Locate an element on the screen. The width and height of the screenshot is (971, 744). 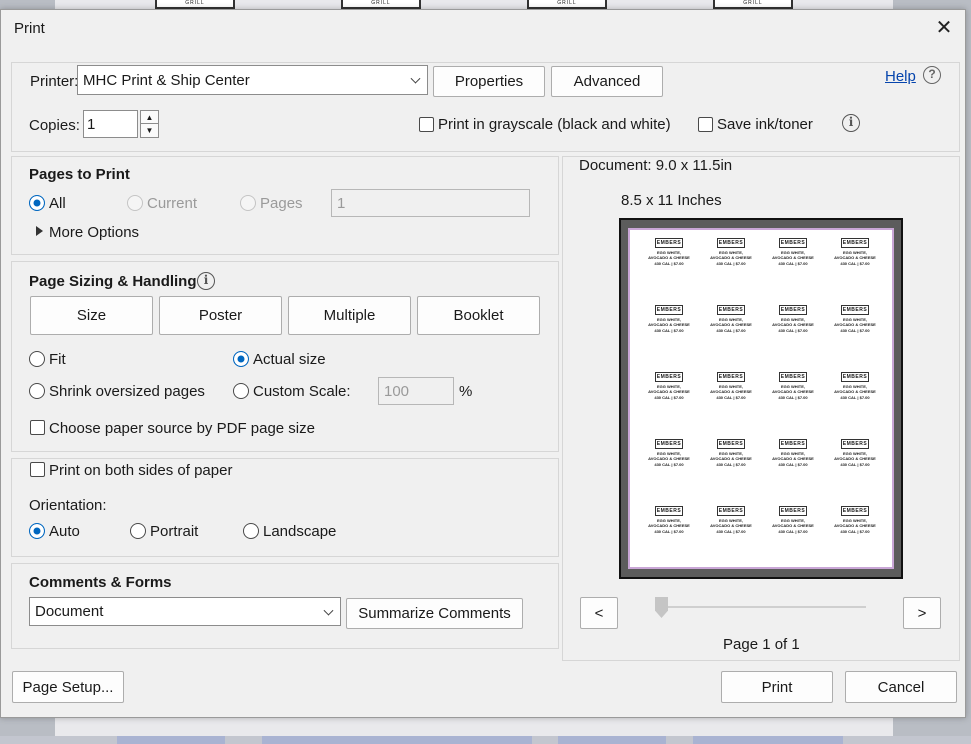
expand-triangle-icon is located at coordinates (39, 231).